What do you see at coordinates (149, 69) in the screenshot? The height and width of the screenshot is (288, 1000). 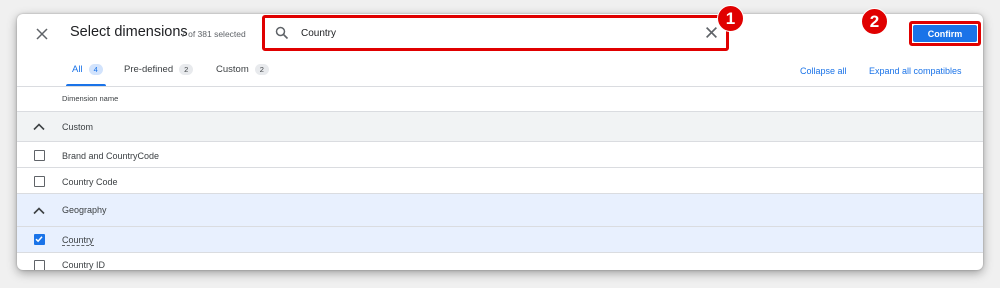 I see `tab-predefined-label: Pre-defined` at bounding box center [149, 69].